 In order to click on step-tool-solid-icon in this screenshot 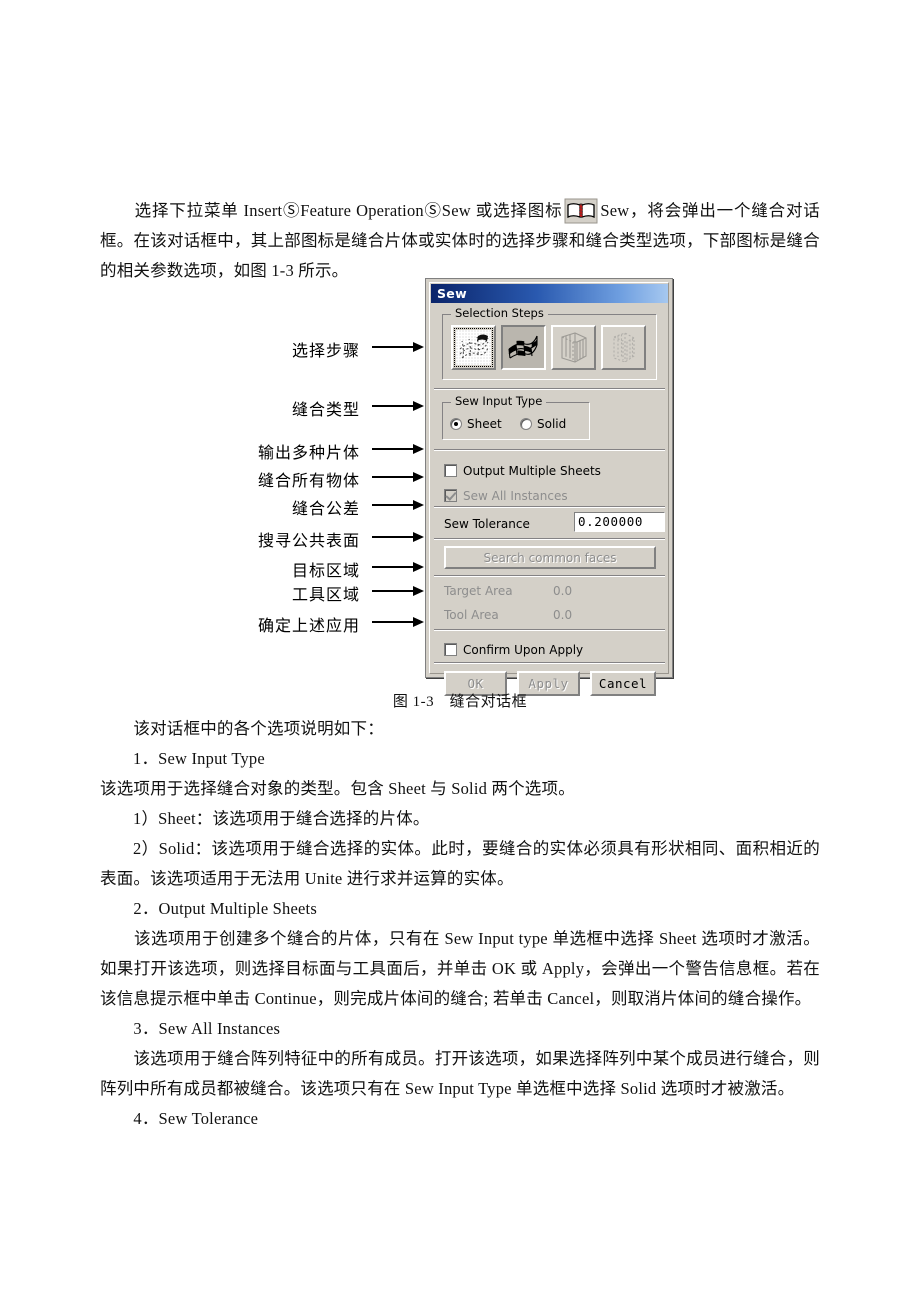, I will do `click(623, 347)`.